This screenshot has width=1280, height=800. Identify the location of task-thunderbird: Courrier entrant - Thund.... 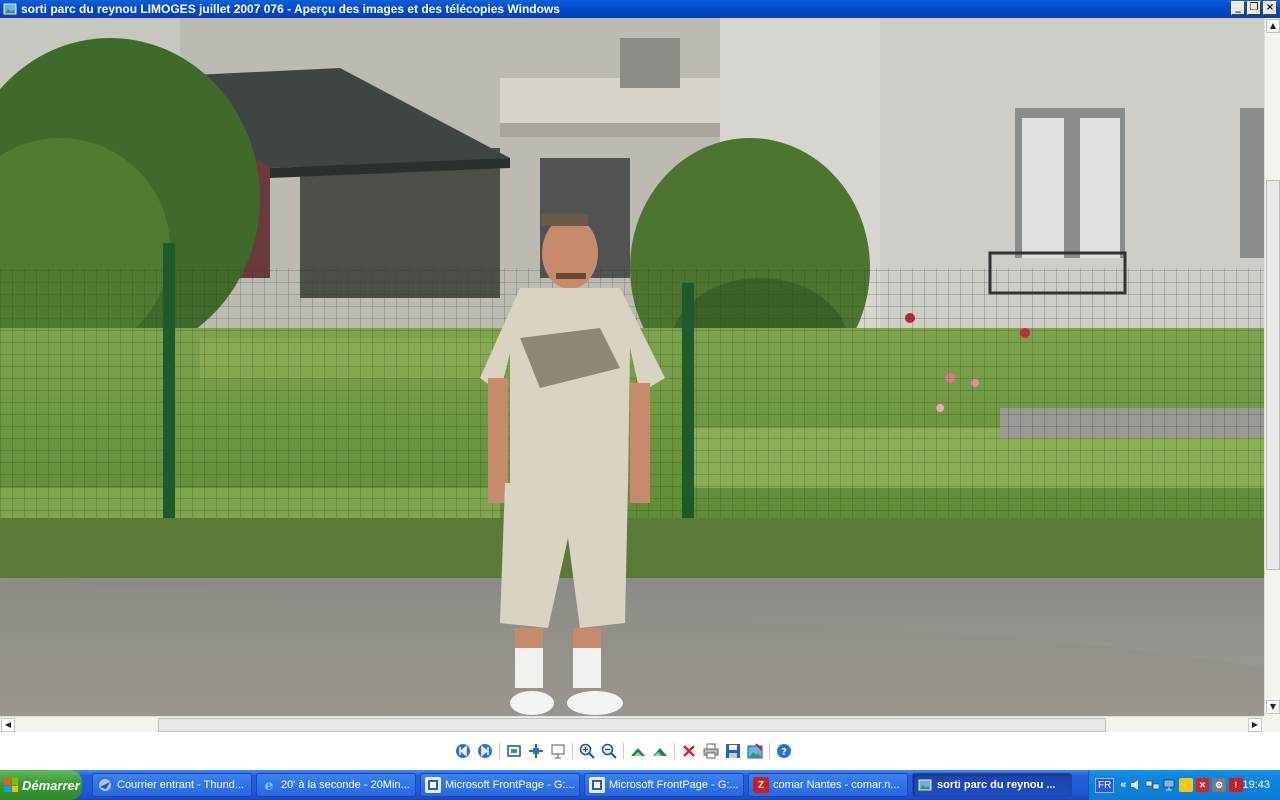
(172, 785).